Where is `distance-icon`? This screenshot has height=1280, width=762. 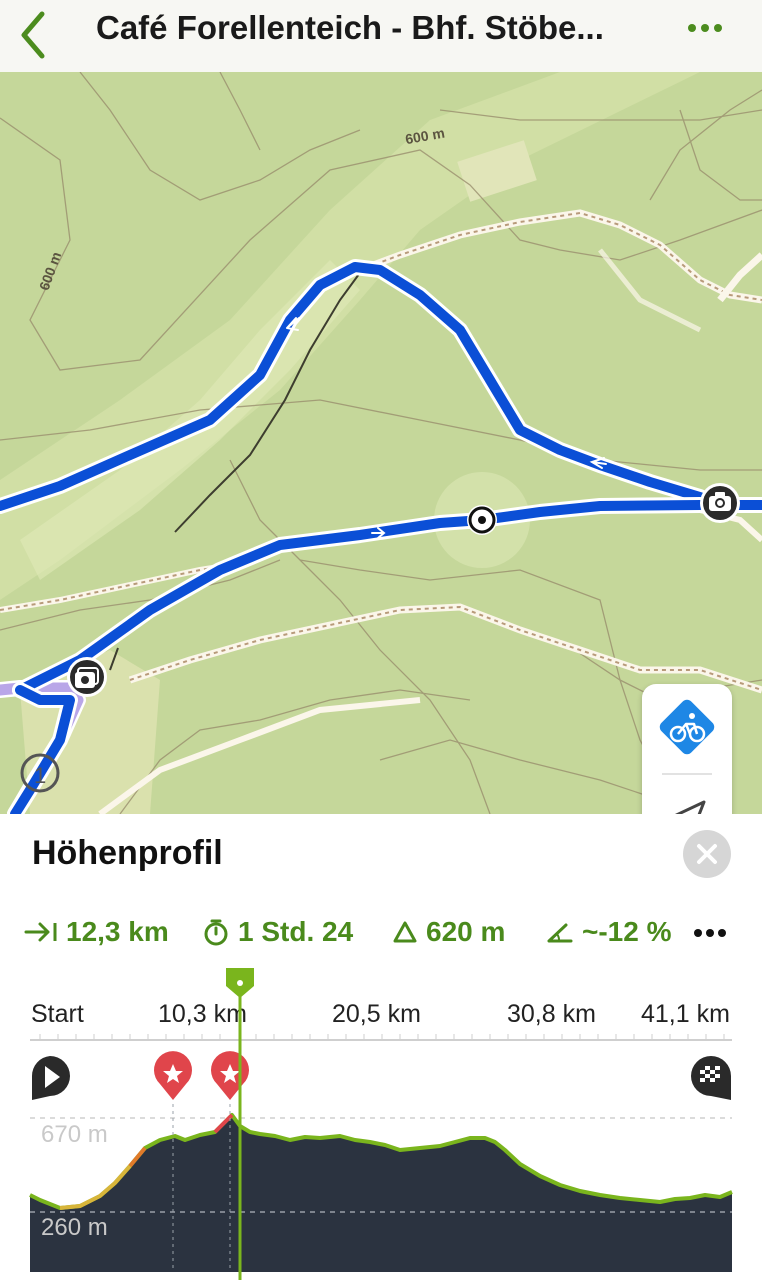 distance-icon is located at coordinates (40, 932).